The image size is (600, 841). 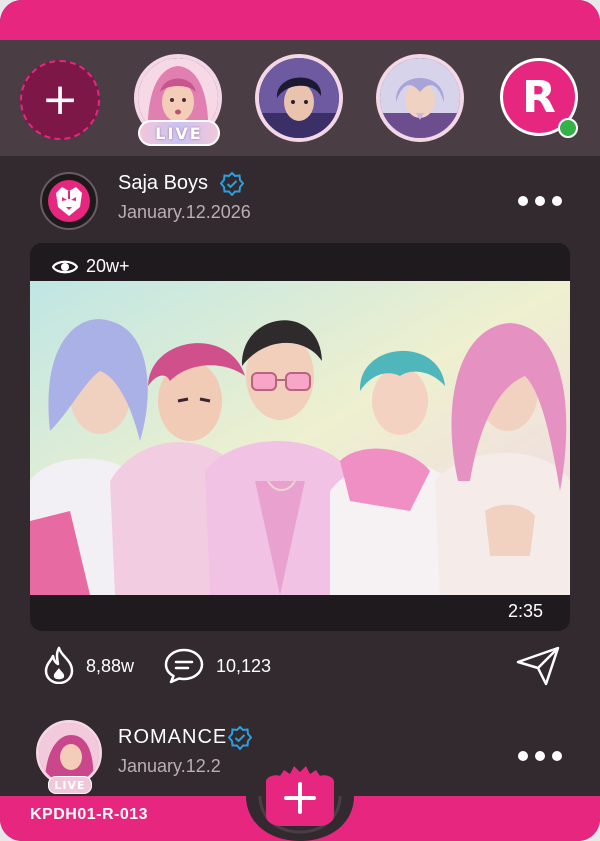 I want to click on dark-hair-avatar-image, so click(x=299, y=98).